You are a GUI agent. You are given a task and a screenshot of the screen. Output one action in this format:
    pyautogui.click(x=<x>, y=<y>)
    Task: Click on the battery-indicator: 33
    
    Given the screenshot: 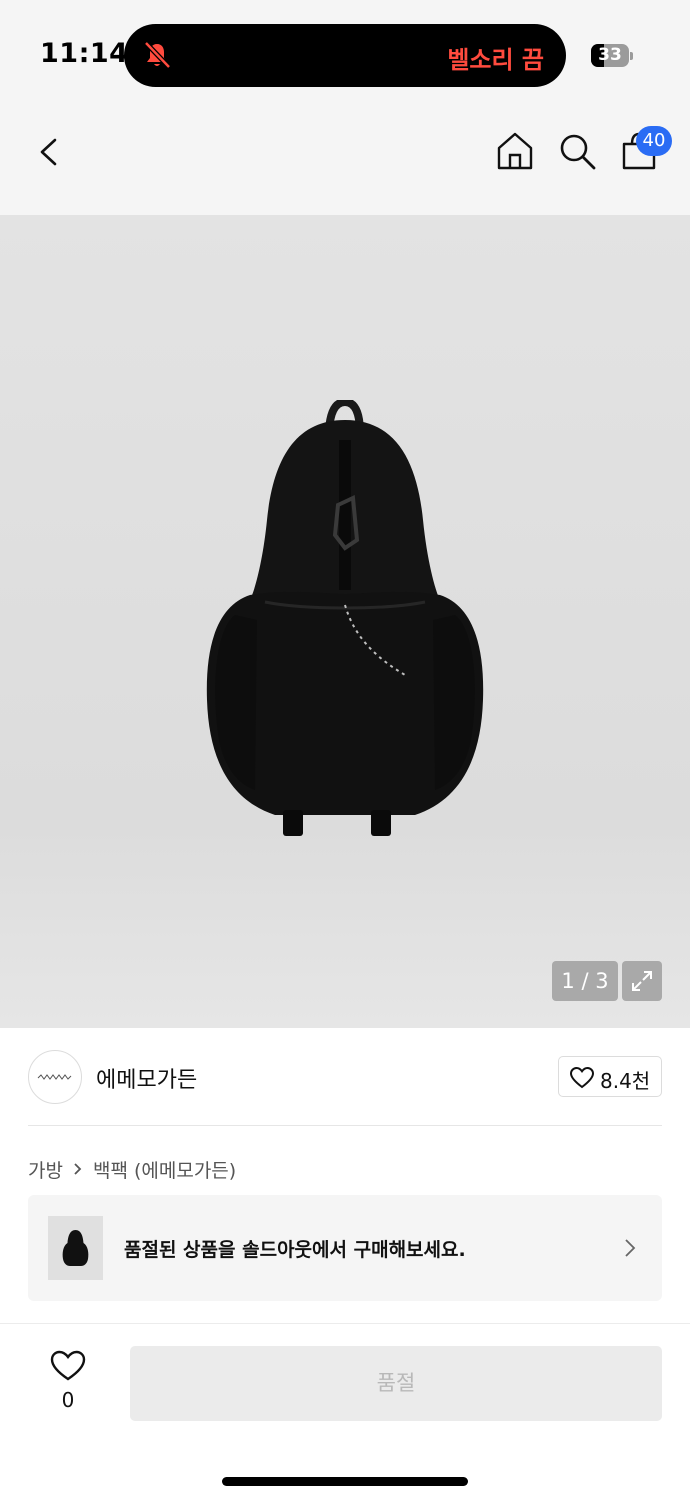 What is the action you would take?
    pyautogui.click(x=612, y=55)
    